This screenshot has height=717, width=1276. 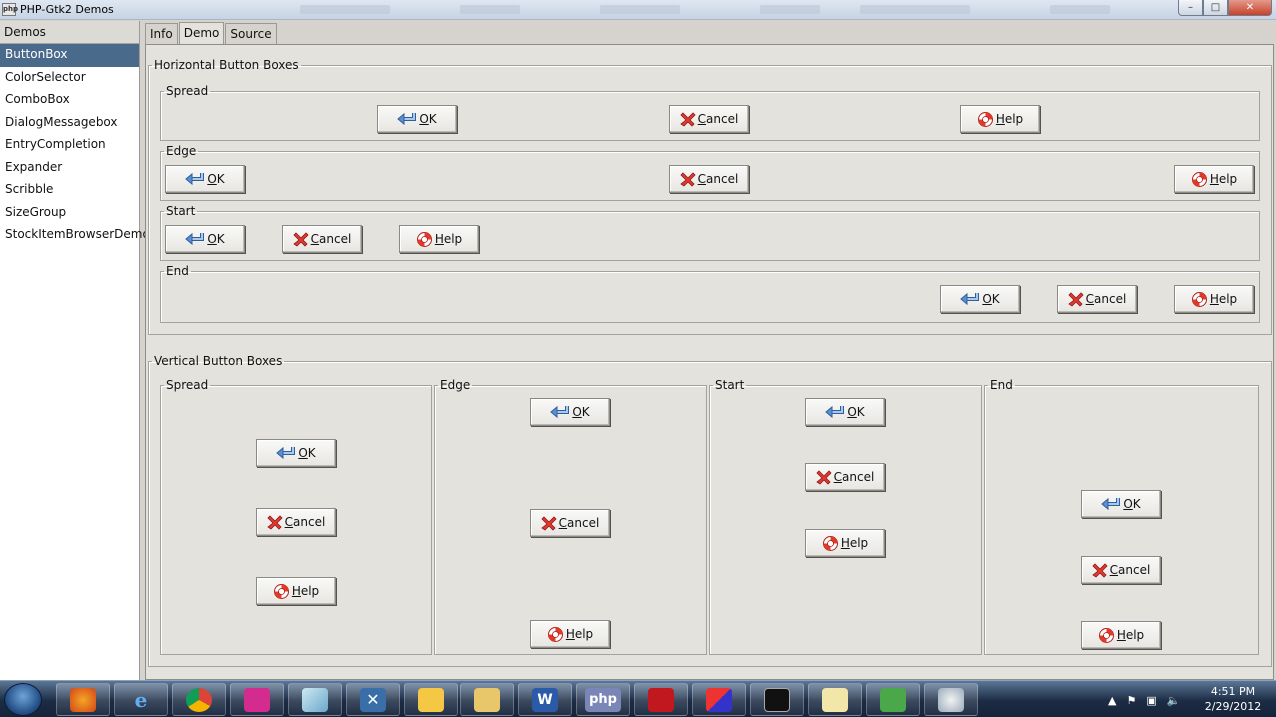 What do you see at coordinates (69, 32) in the screenshot?
I see `demo-list-header: Demos` at bounding box center [69, 32].